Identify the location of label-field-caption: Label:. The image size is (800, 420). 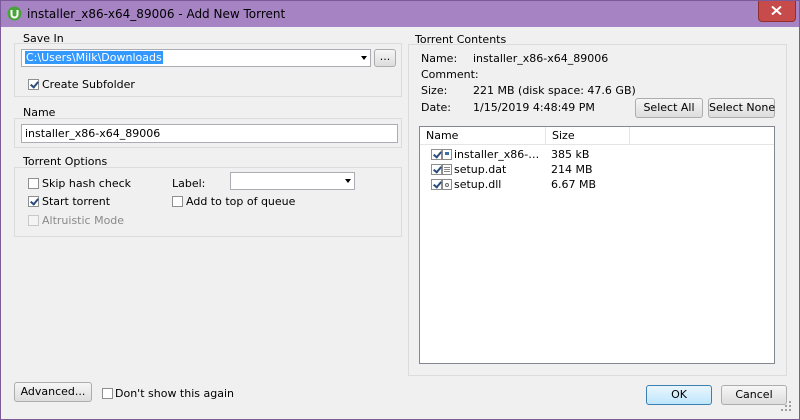
(189, 183).